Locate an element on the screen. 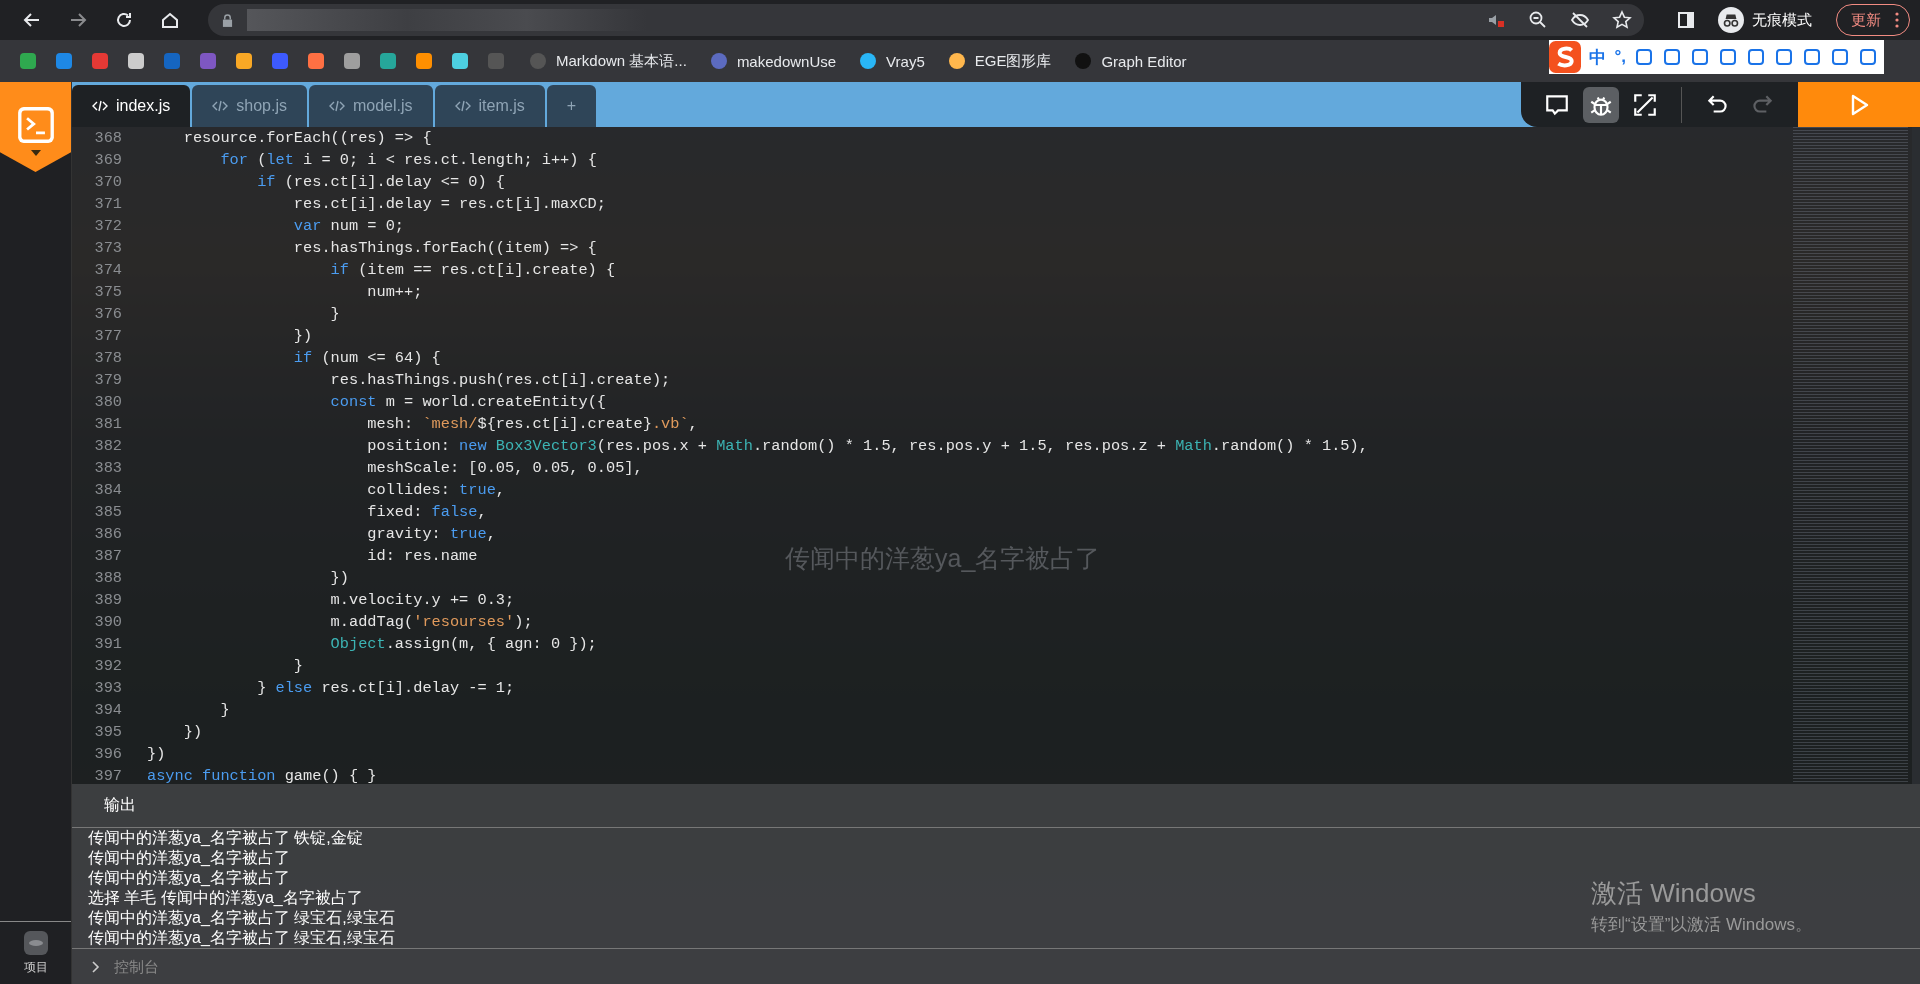 This screenshot has height=984, width=1920. bookmark-label: makedownUse is located at coordinates (786, 61).